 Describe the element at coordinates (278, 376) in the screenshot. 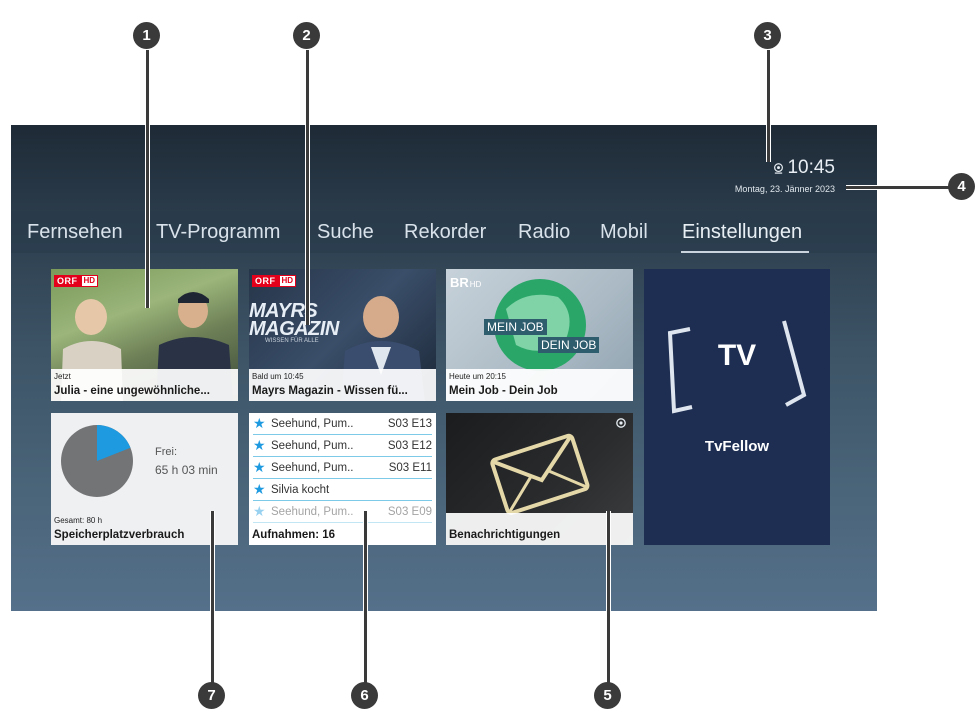

I see `tile-status: Bald um 10:45` at that location.